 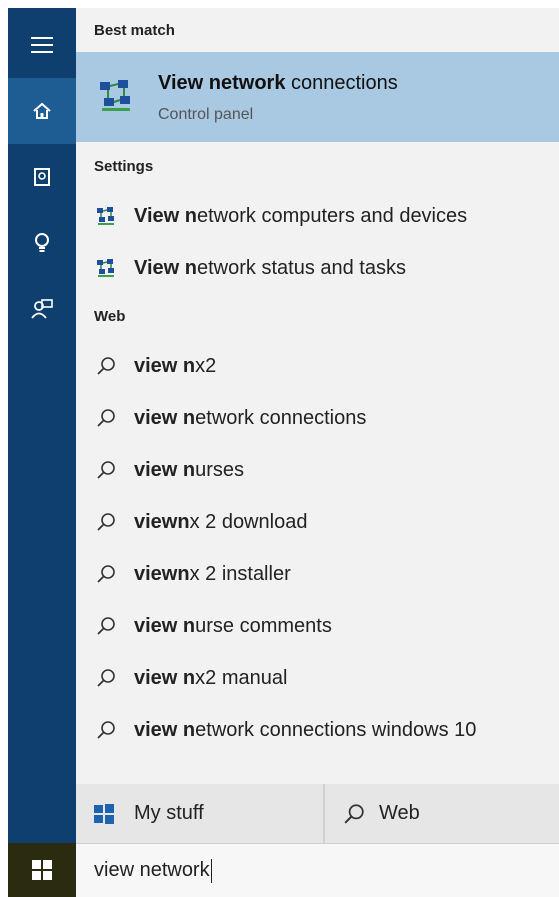 What do you see at coordinates (42, 425) in the screenshot?
I see `cortana-rail` at bounding box center [42, 425].